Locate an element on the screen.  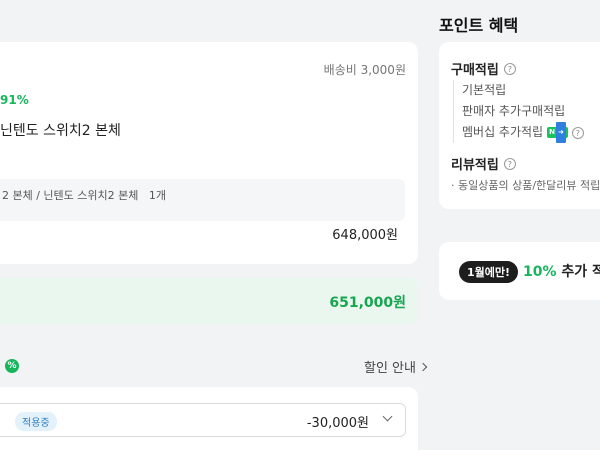
coupon-card: 적용중 -30,000원 is located at coordinates (209, 418).